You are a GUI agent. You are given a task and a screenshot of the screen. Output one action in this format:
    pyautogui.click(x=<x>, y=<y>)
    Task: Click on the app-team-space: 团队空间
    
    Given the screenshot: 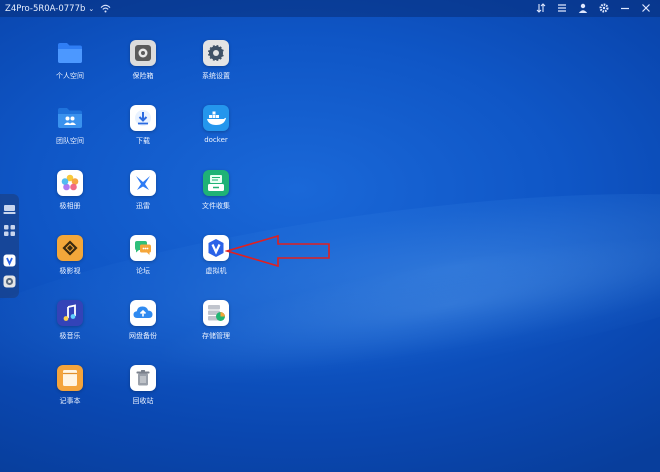 What is the action you would take?
    pyautogui.click(x=70, y=125)
    